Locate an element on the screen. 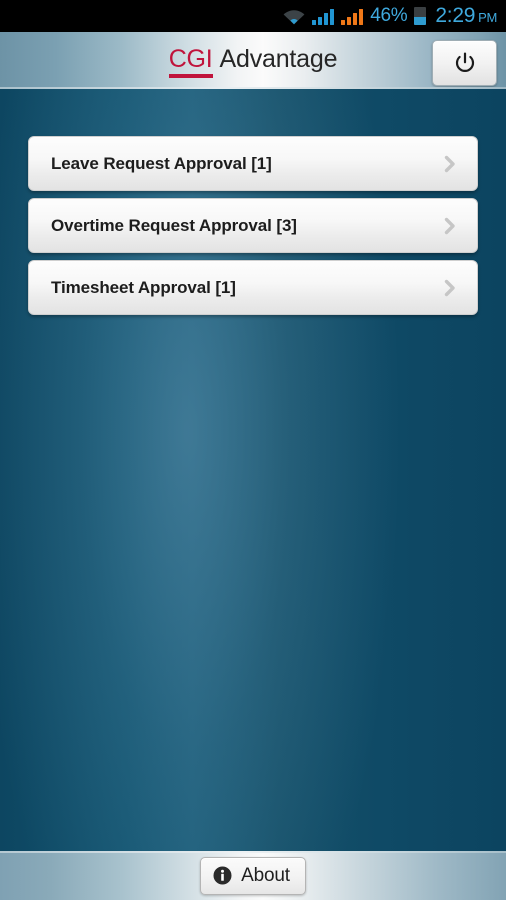 This screenshot has height=900, width=506. app-logo: CGI Advantage is located at coordinates (253, 61).